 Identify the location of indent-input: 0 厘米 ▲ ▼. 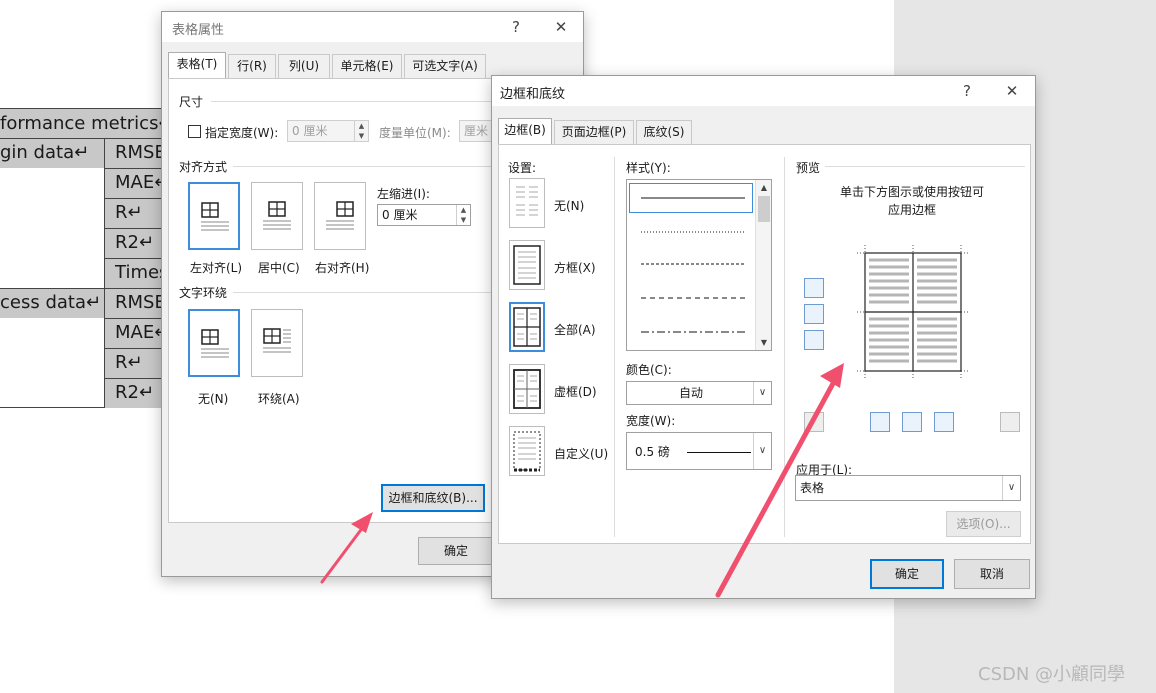
(424, 215).